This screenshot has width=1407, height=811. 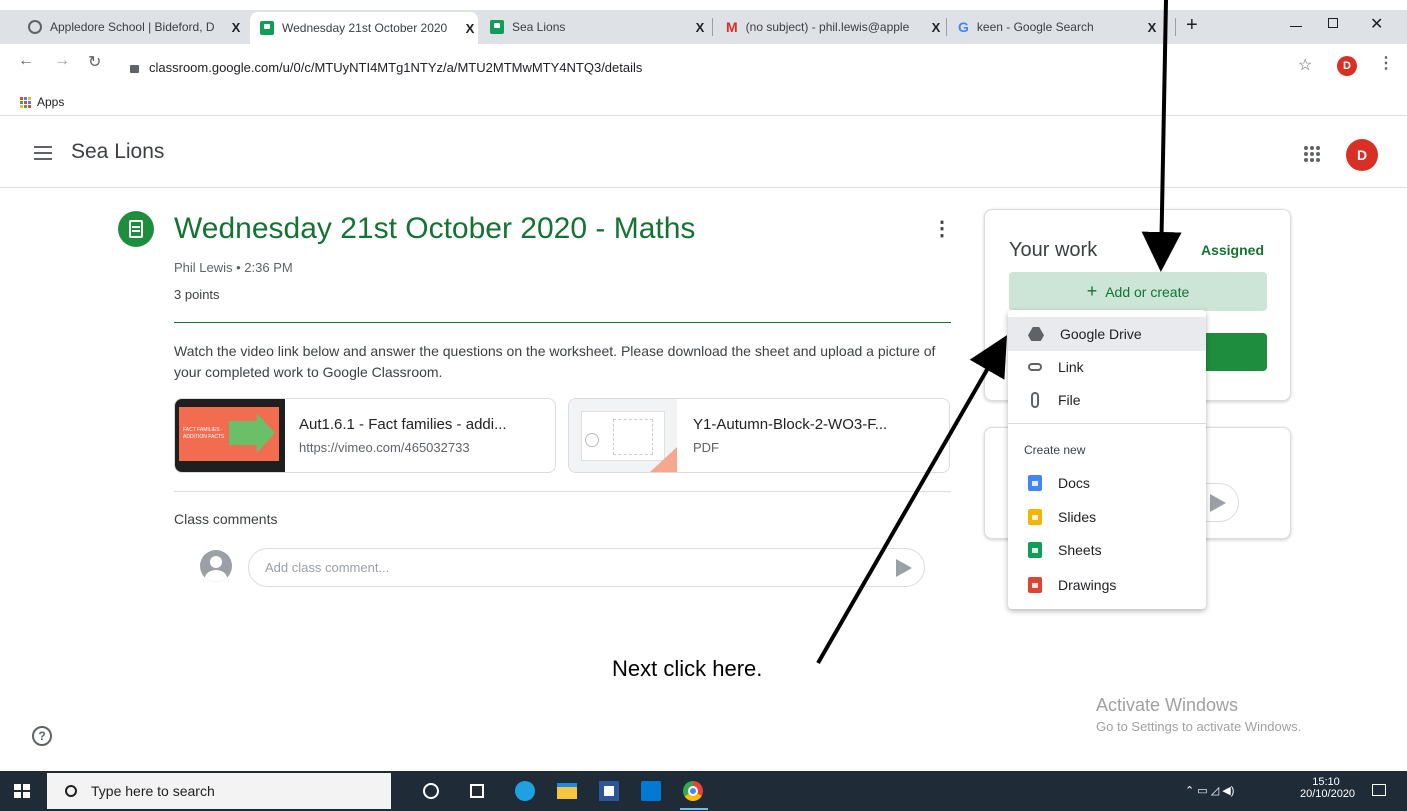 I want to click on chrome-active-indicator, so click(x=694, y=809).